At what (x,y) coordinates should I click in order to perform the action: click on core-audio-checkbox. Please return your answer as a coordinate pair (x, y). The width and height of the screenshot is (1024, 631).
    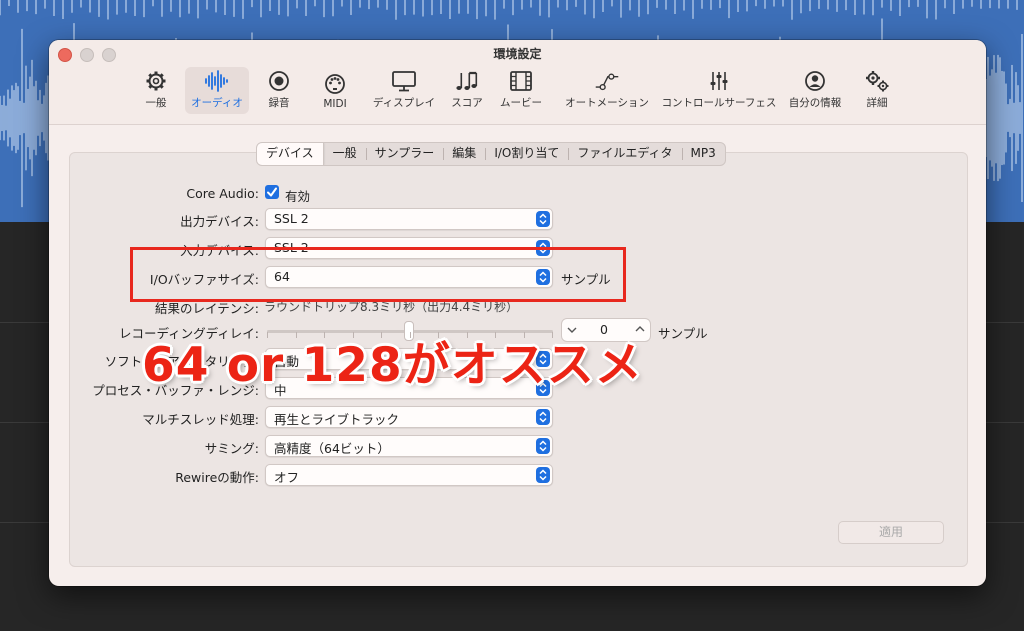
    Looking at the image, I should click on (272, 192).